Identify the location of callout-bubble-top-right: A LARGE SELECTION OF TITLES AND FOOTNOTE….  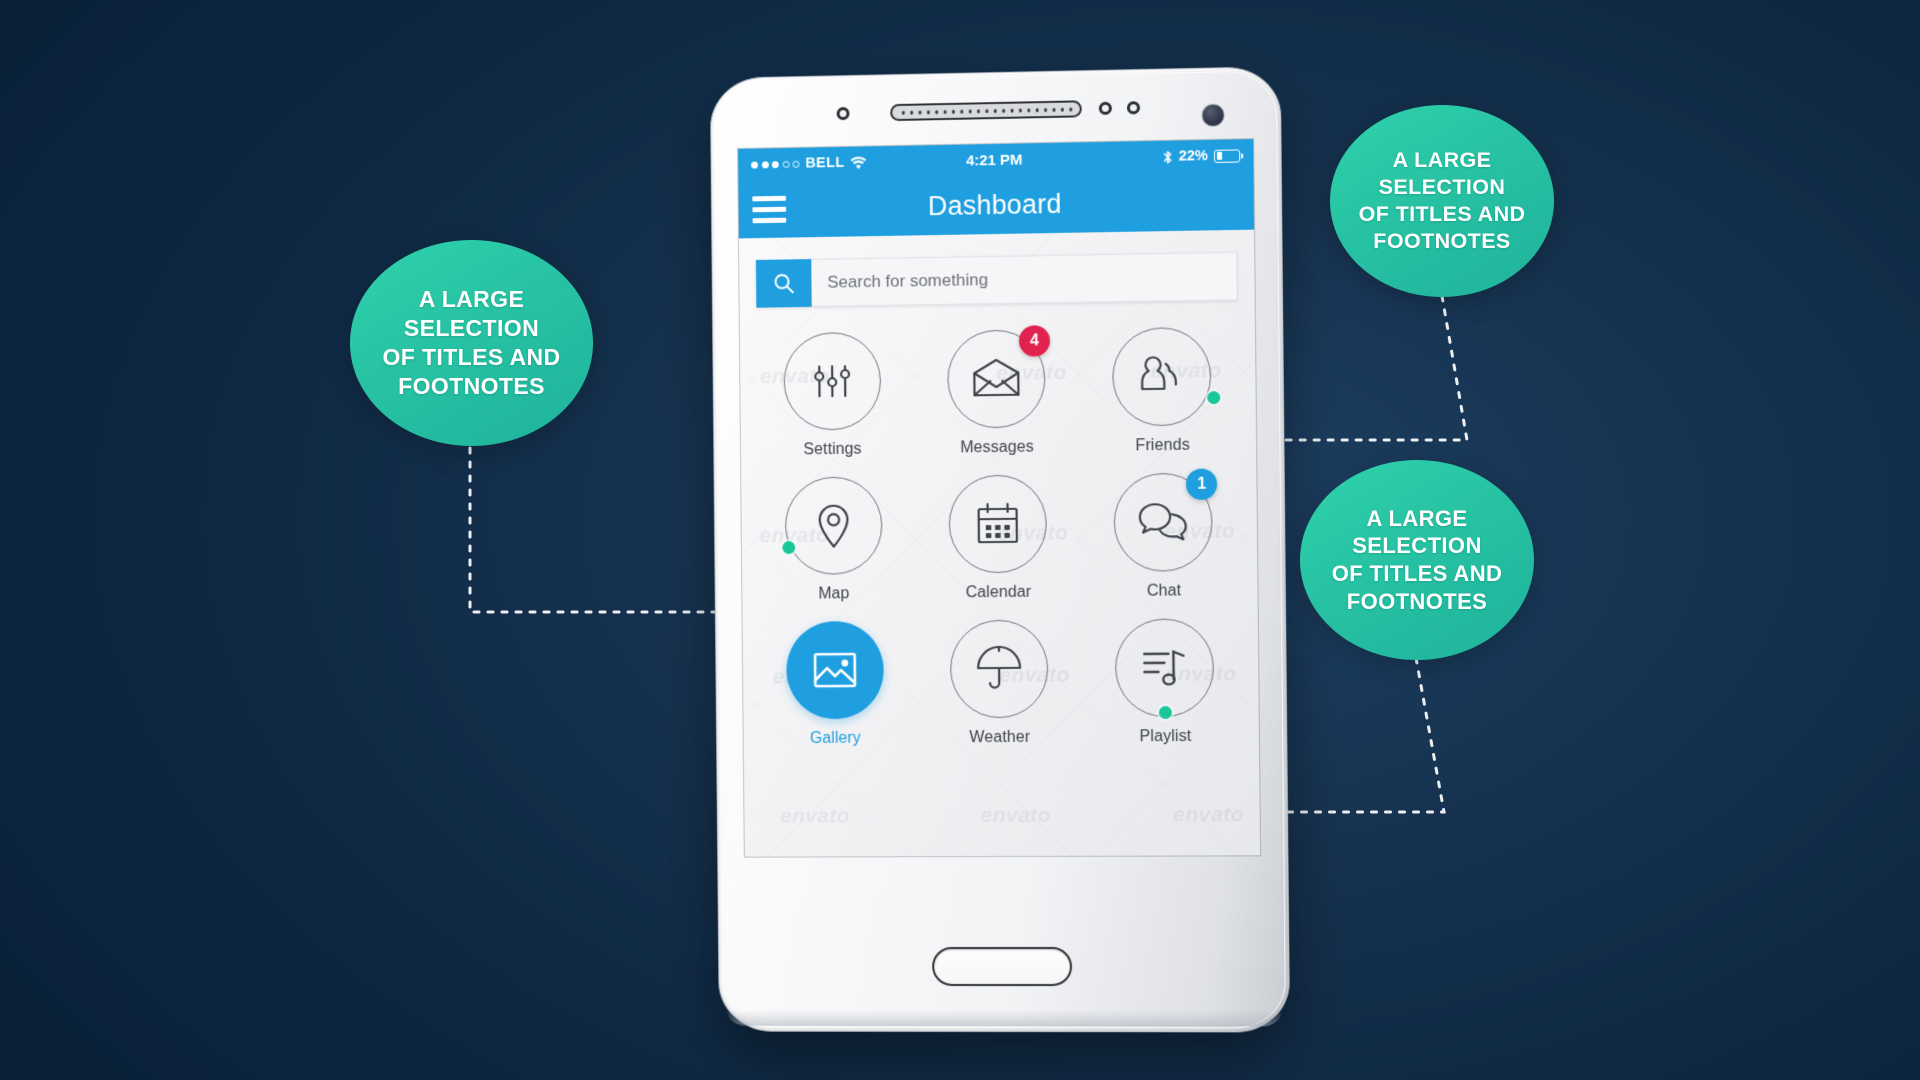
(1442, 201).